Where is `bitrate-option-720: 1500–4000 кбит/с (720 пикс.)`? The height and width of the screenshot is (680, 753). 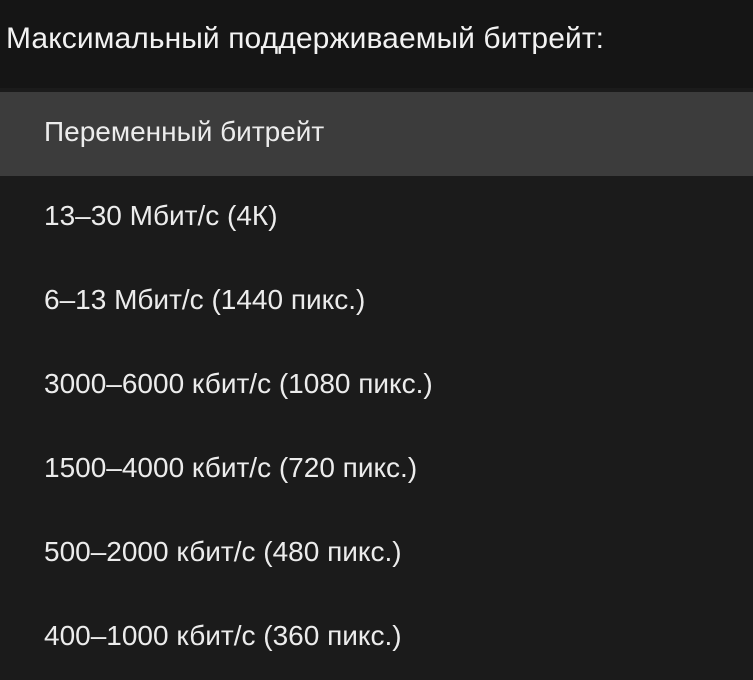
bitrate-option-720: 1500–4000 кбит/с (720 пикс.) is located at coordinates (376, 470).